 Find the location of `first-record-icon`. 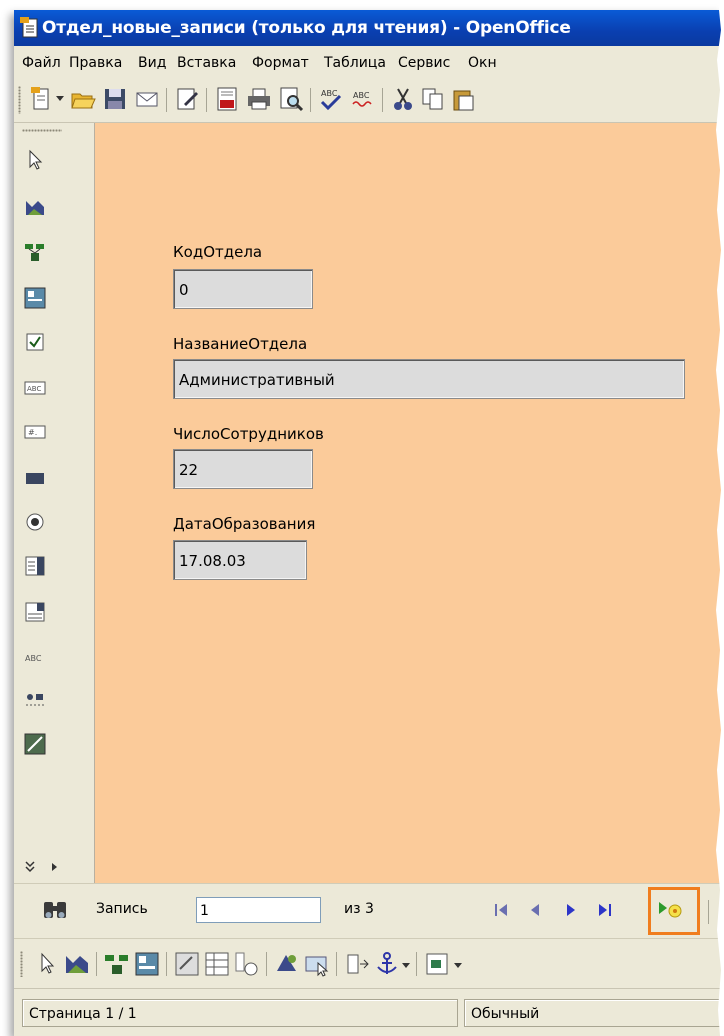

first-record-icon is located at coordinates (501, 910).